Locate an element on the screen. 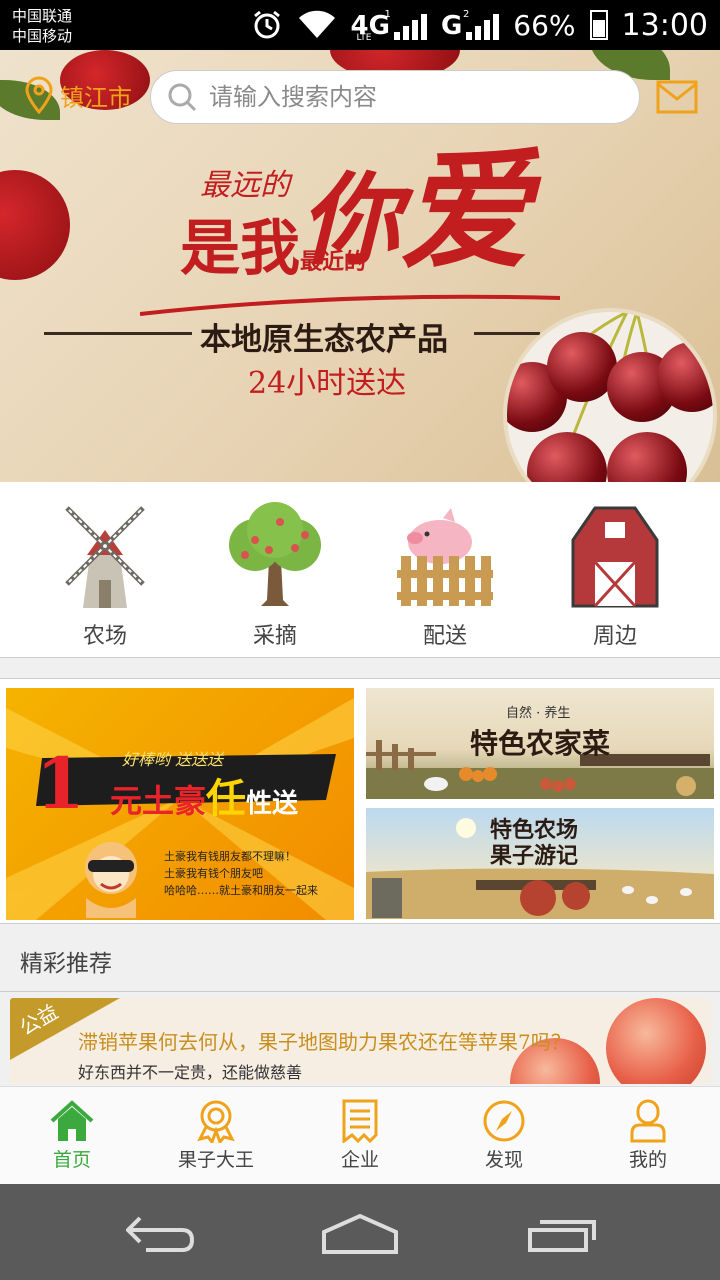 The width and height of the screenshot is (720, 1280). nav-label: 首页 is located at coordinates (71, 1160).